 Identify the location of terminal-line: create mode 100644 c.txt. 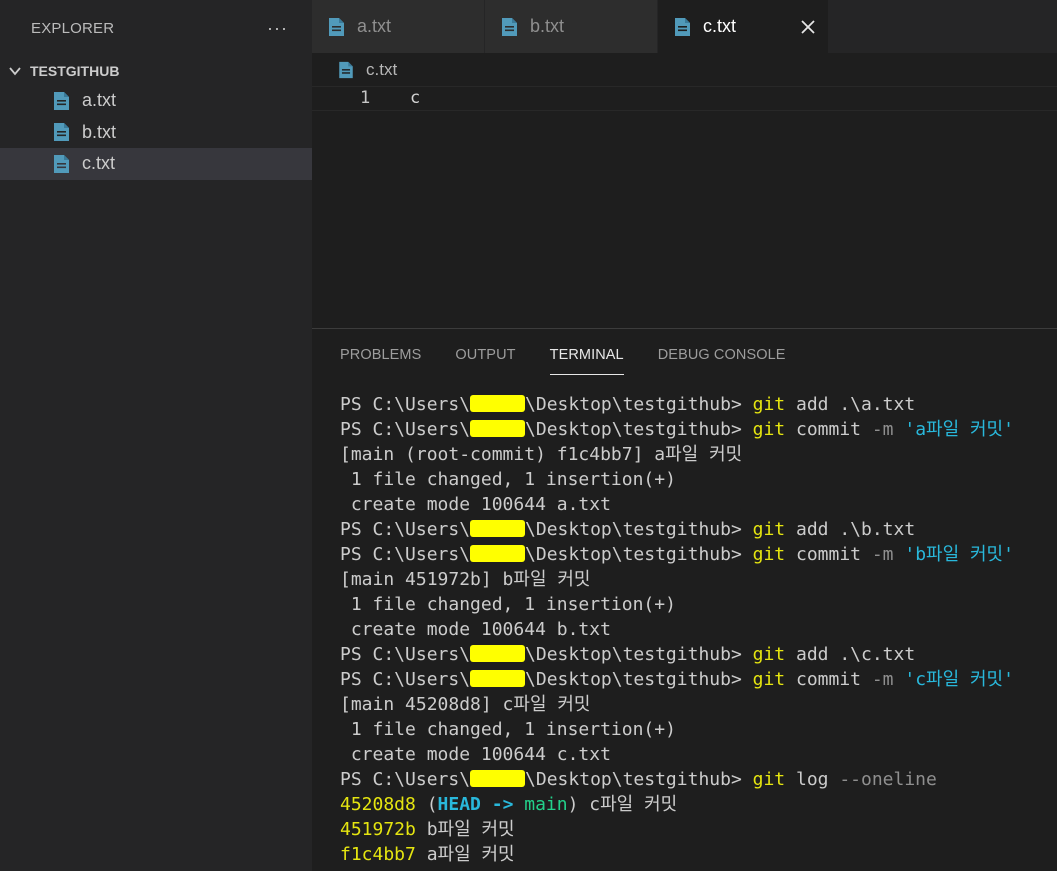
(698, 754).